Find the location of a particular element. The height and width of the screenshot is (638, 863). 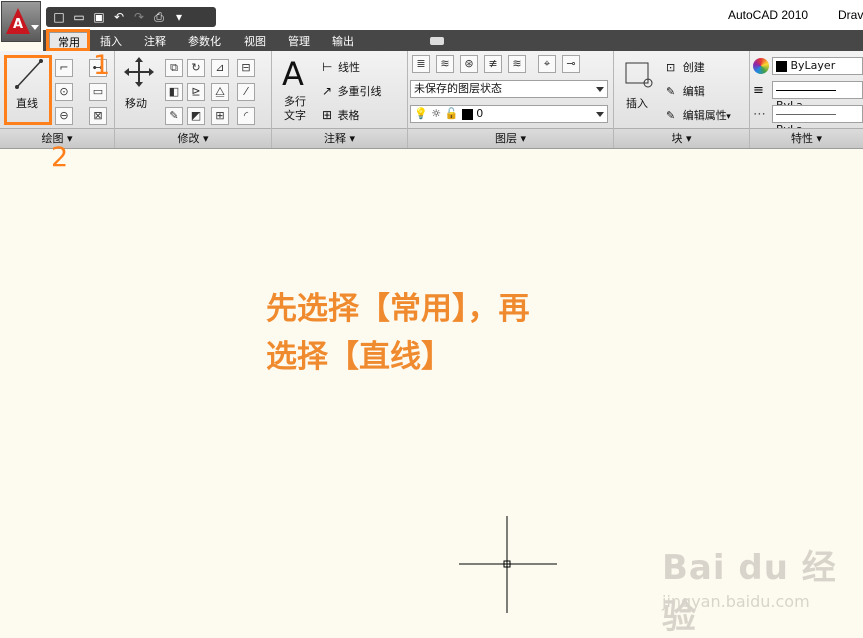

modify-panel: 移动 ⧉ ↻ ⊿ ⊟ ◧ ⊵ ⧋ ⁄ ✎ ◩ ⊞ ◜ 修改 ▾ is located at coordinates (193, 99).